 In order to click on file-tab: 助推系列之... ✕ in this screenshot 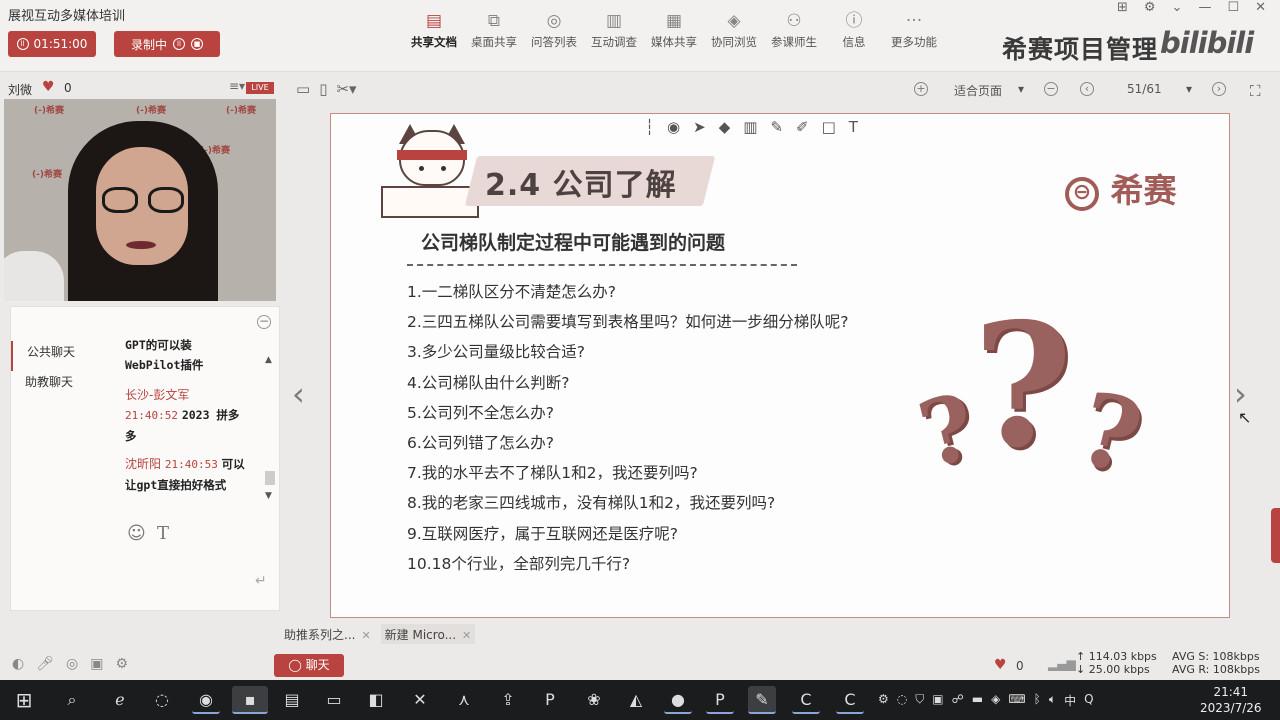, I will do `click(327, 634)`.